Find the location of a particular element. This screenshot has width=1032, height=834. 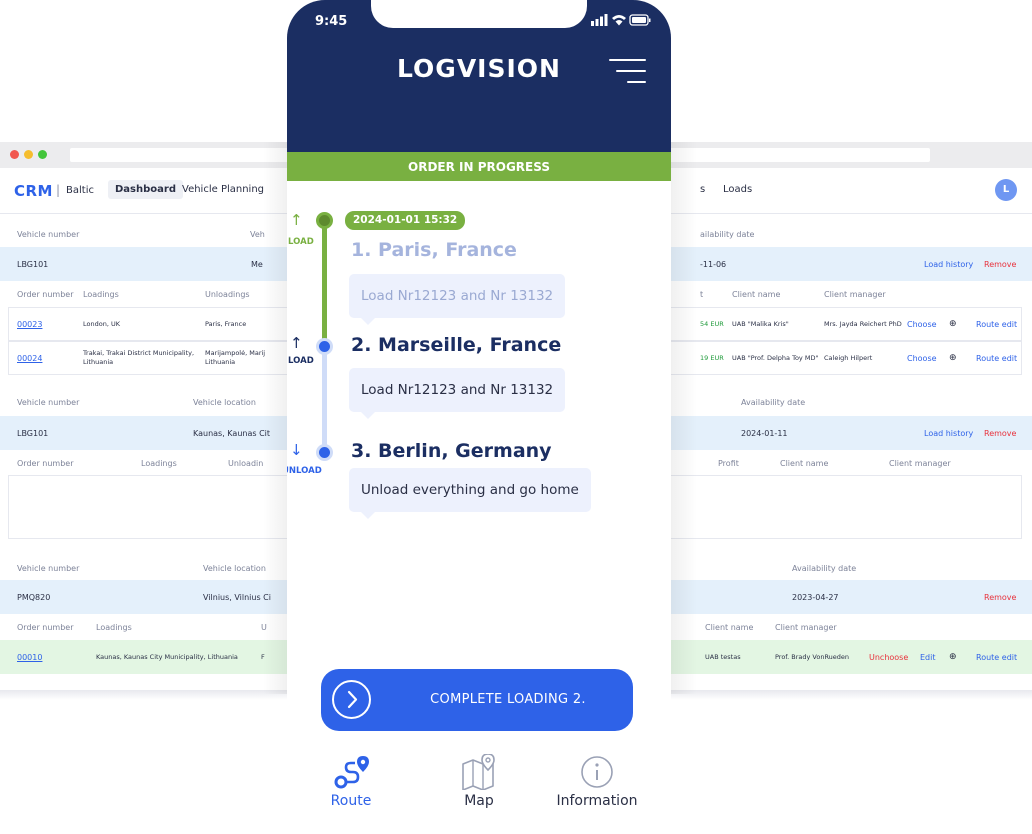

availability-date: -11-06 is located at coordinates (713, 264).